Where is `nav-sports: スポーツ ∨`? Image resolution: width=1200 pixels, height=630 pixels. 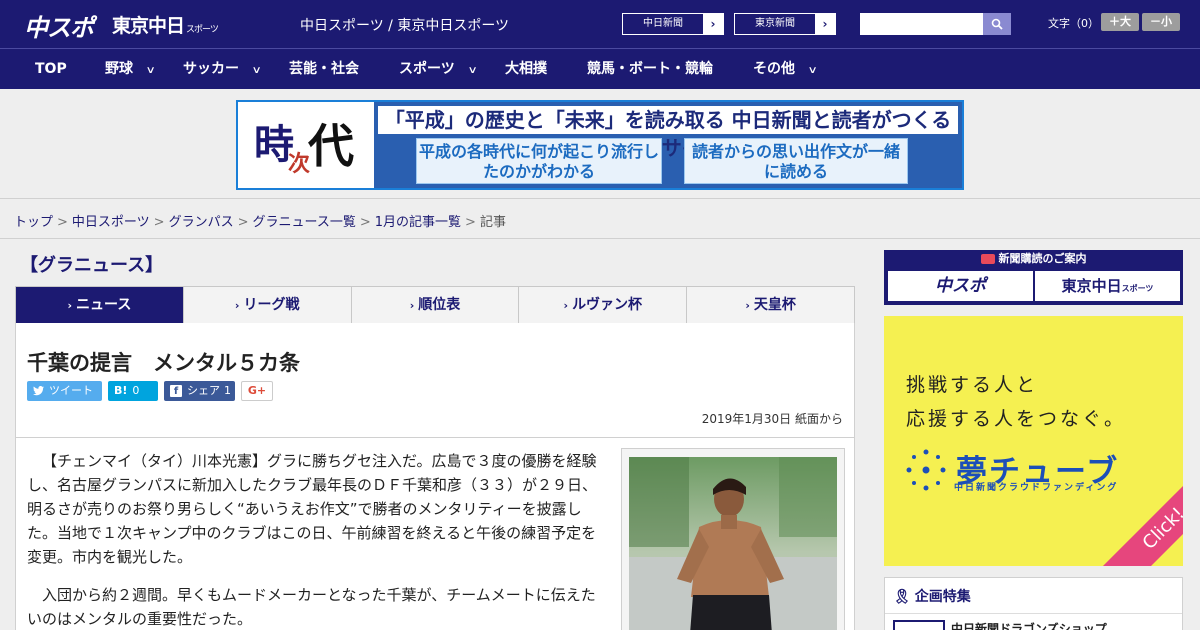
nav-sports: スポーツ ∨ is located at coordinates (438, 69).